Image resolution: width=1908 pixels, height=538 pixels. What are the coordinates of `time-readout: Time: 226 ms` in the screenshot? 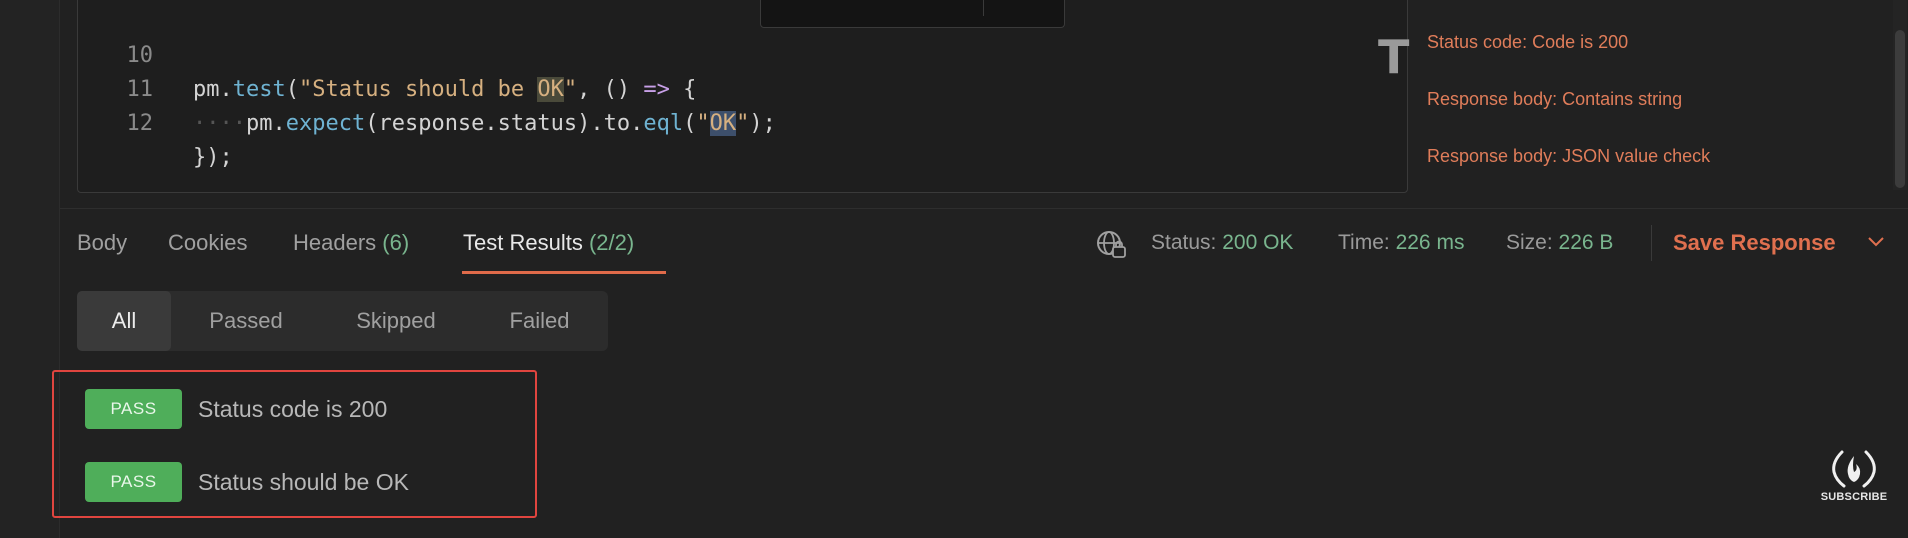 It's located at (1401, 243).